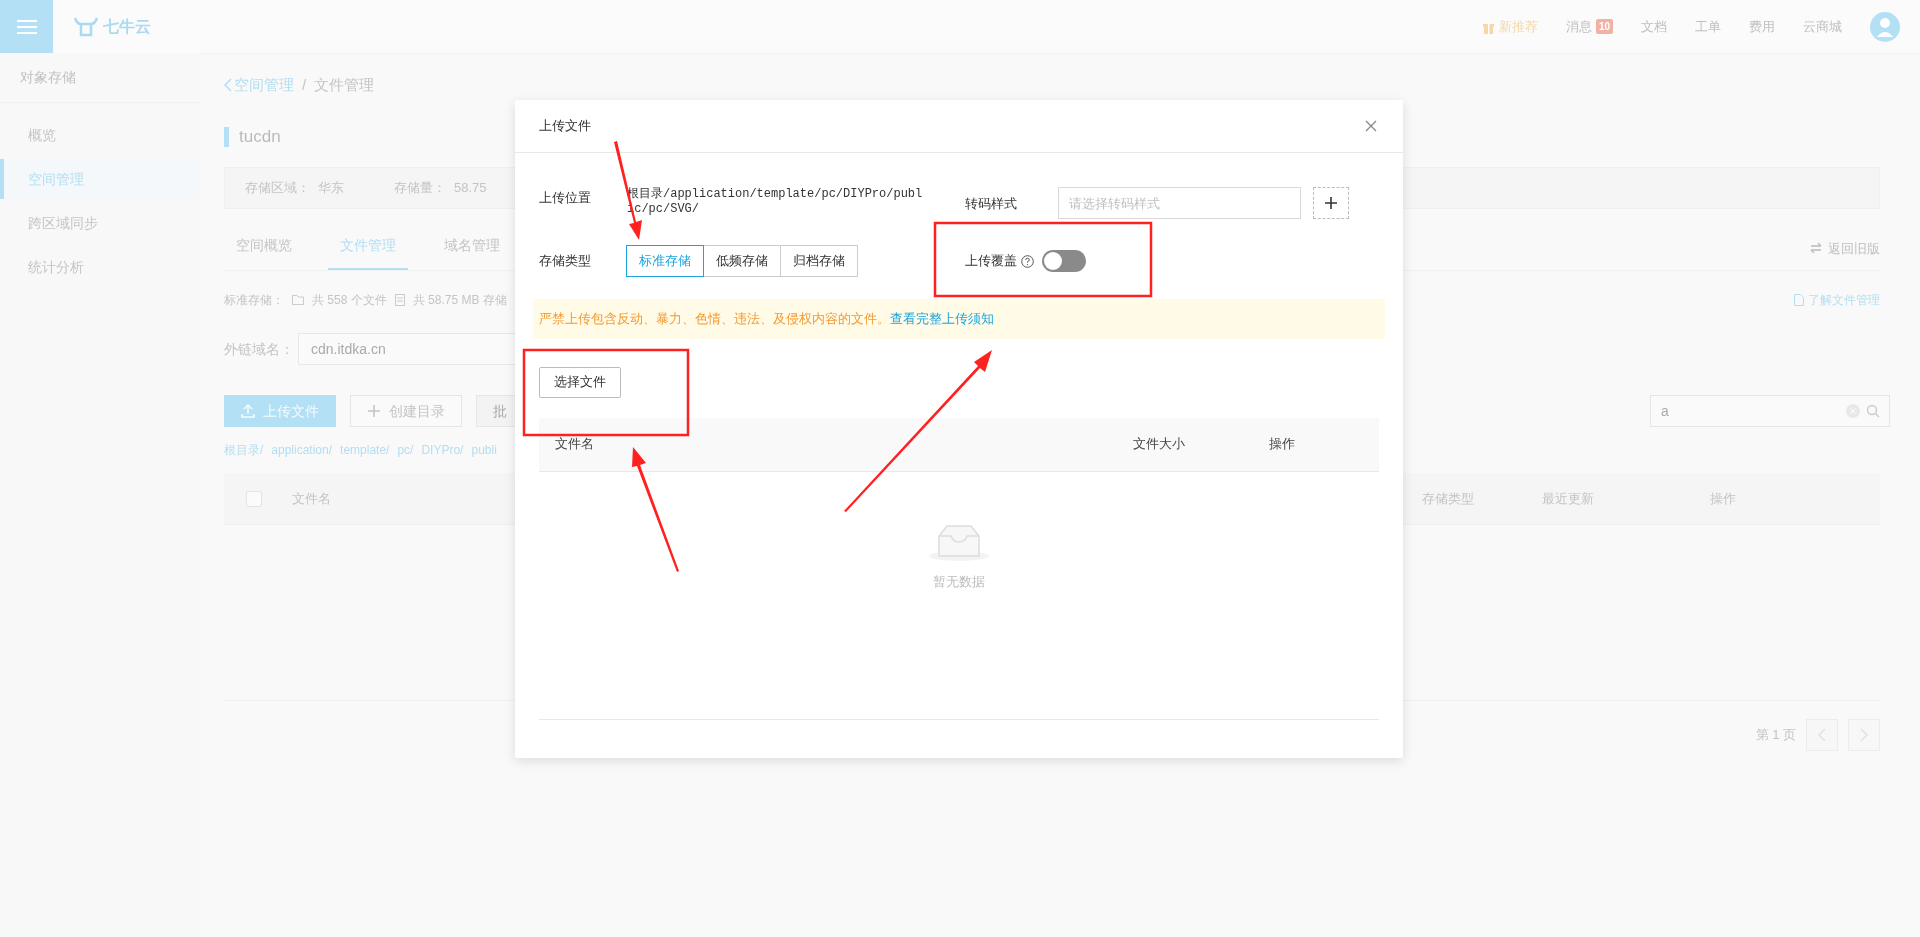 This screenshot has height=937, width=1920. I want to click on close-button, so click(1371, 126).